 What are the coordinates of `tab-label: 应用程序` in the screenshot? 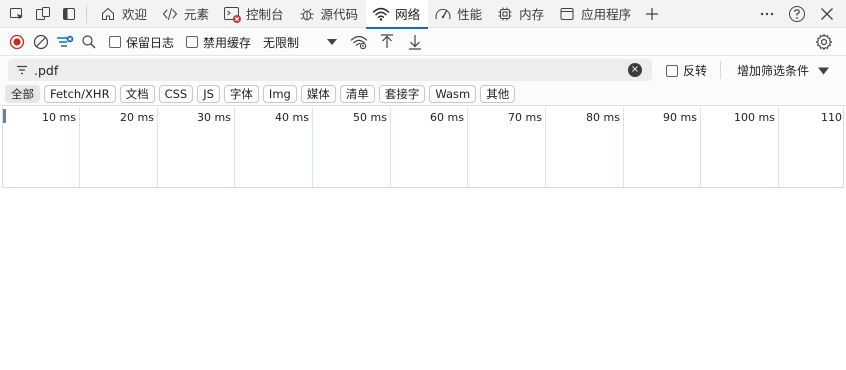 It's located at (606, 14).